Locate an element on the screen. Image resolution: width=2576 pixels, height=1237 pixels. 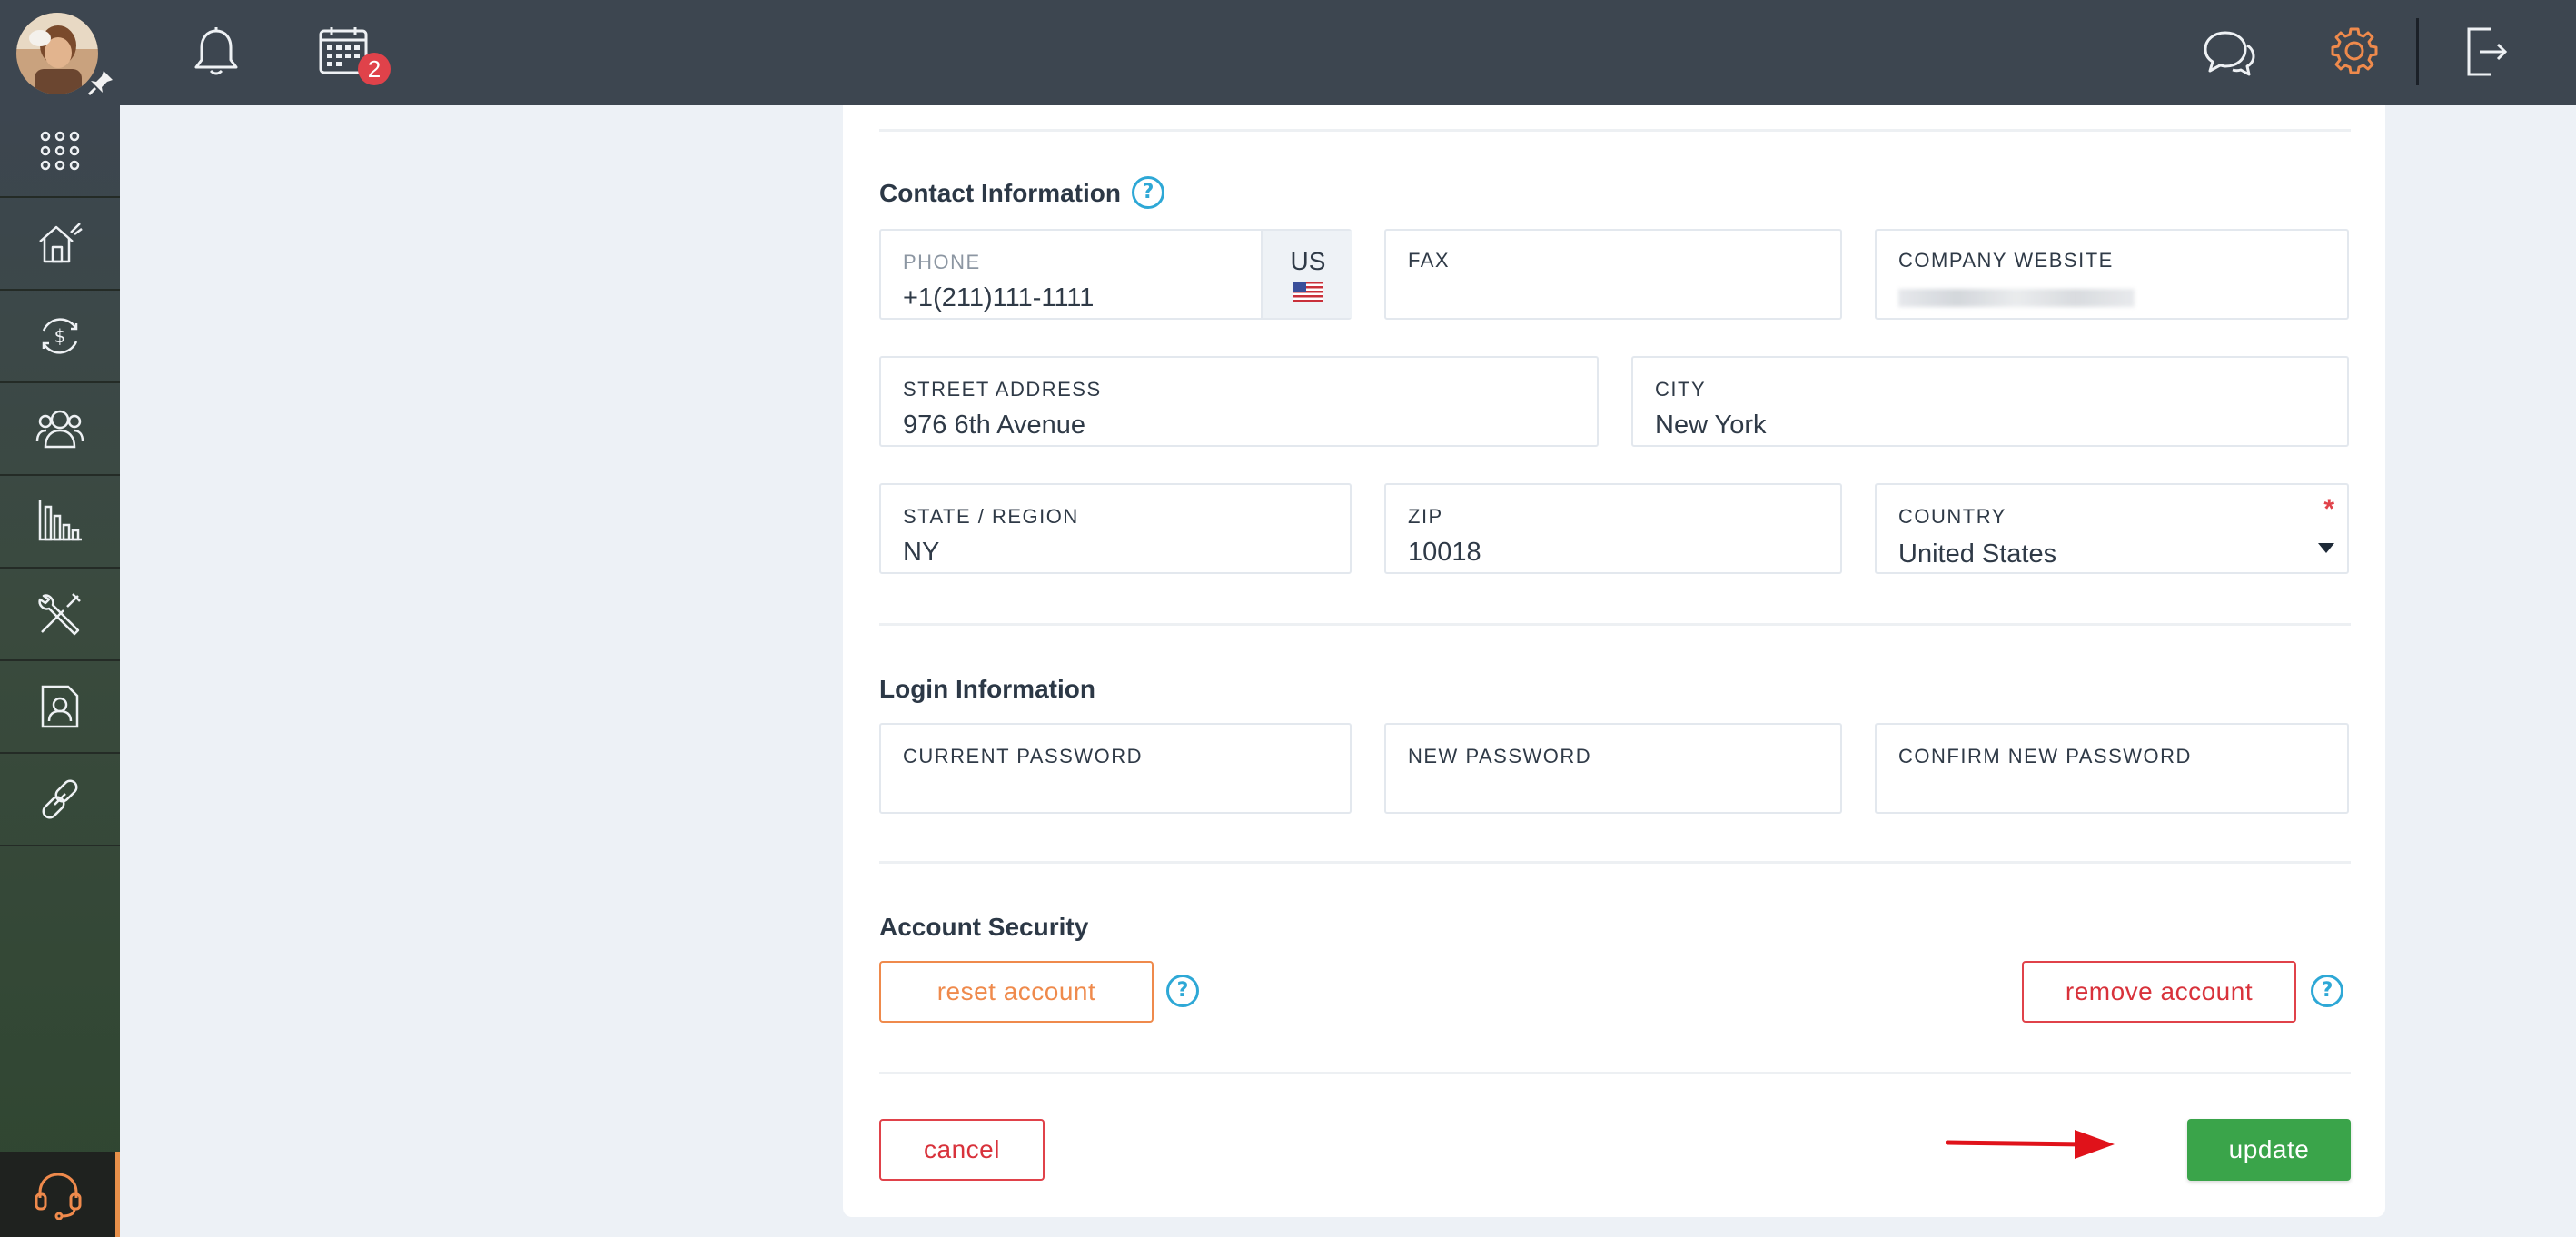
country-value: United States is located at coordinates (1977, 554).